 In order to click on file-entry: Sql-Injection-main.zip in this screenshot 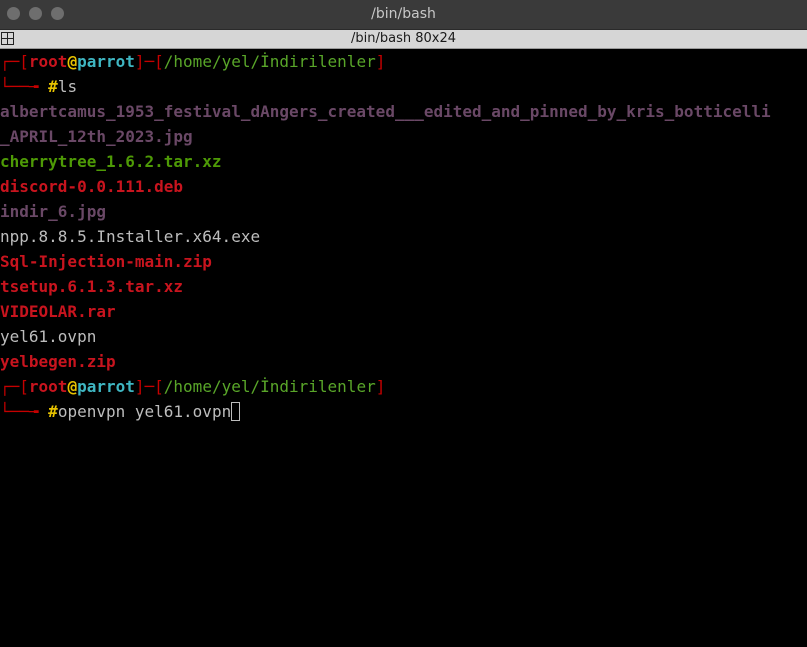, I will do `click(106, 261)`.